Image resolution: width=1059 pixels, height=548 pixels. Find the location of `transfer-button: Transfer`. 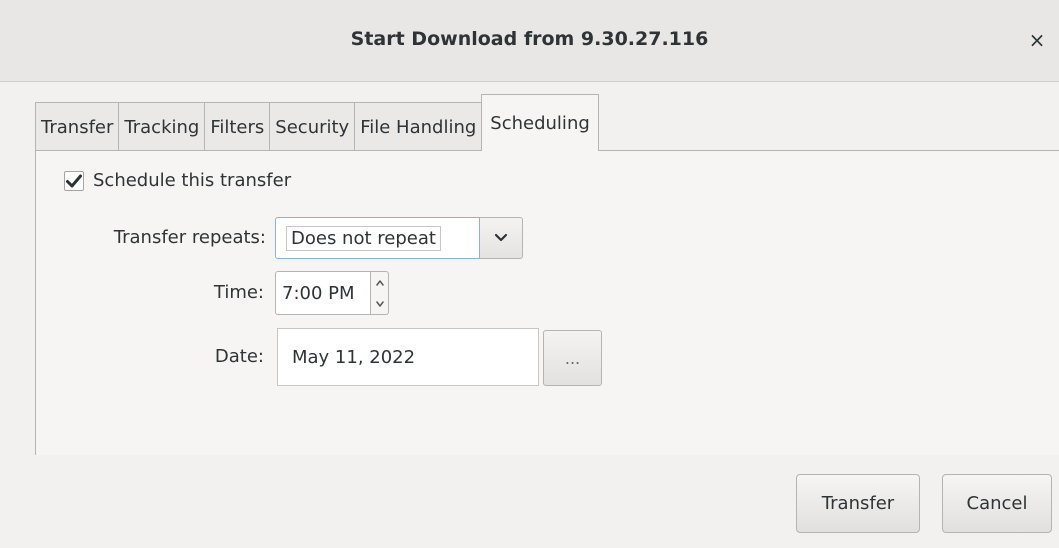

transfer-button: Transfer is located at coordinates (858, 503).